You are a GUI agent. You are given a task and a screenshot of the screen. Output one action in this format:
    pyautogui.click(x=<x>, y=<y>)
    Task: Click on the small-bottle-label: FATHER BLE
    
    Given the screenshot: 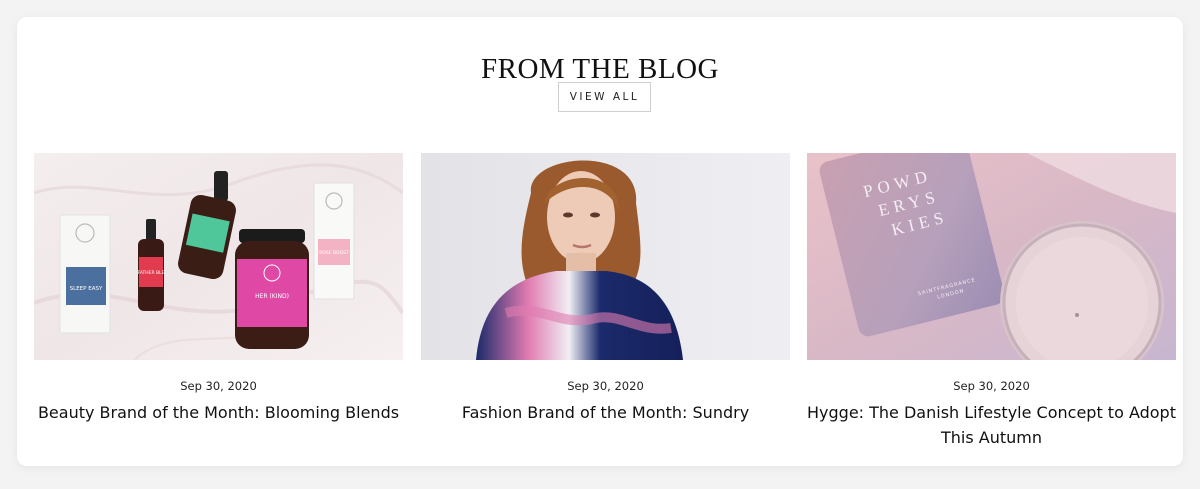 What is the action you would take?
    pyautogui.click(x=151, y=273)
    